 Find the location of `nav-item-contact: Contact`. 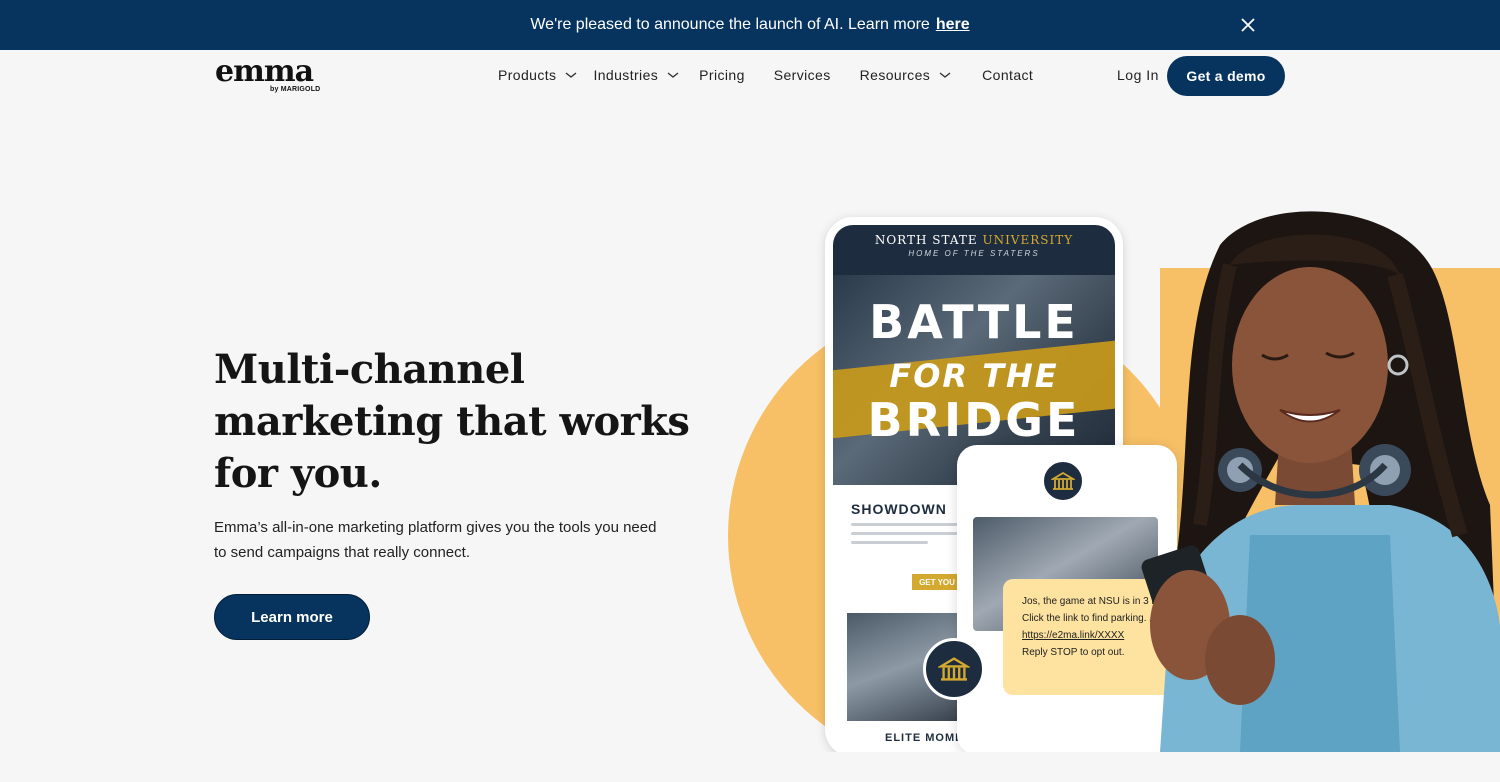

nav-item-contact: Contact is located at coordinates (1007, 75).